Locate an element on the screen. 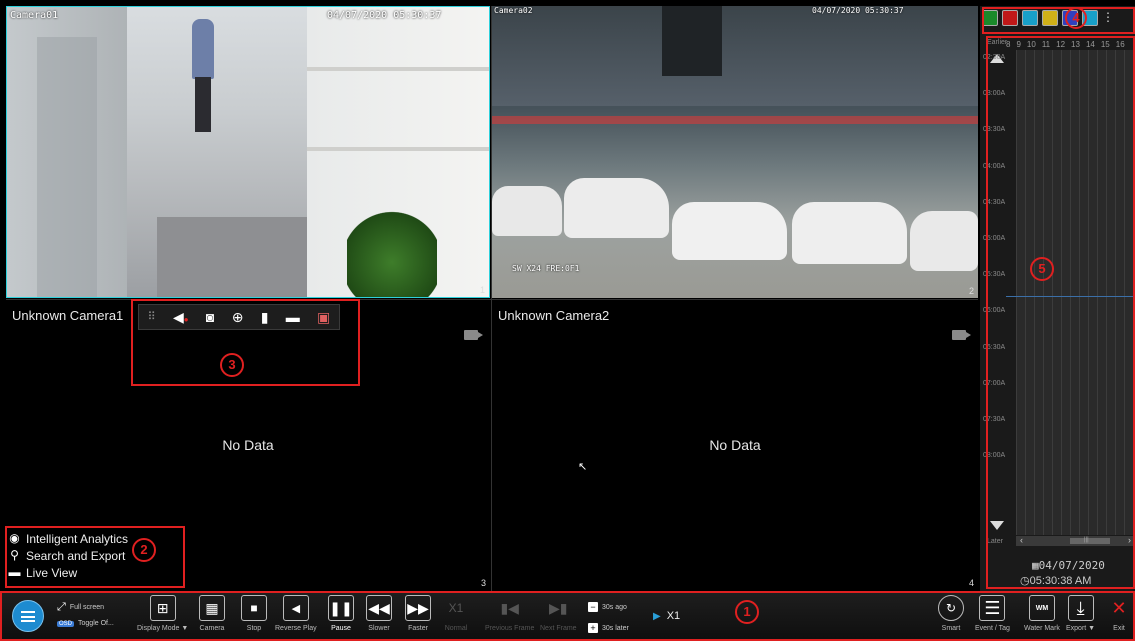 This screenshot has width=1135, height=641. scroll-thumb-label: ||| is located at coordinates (1086, 540).